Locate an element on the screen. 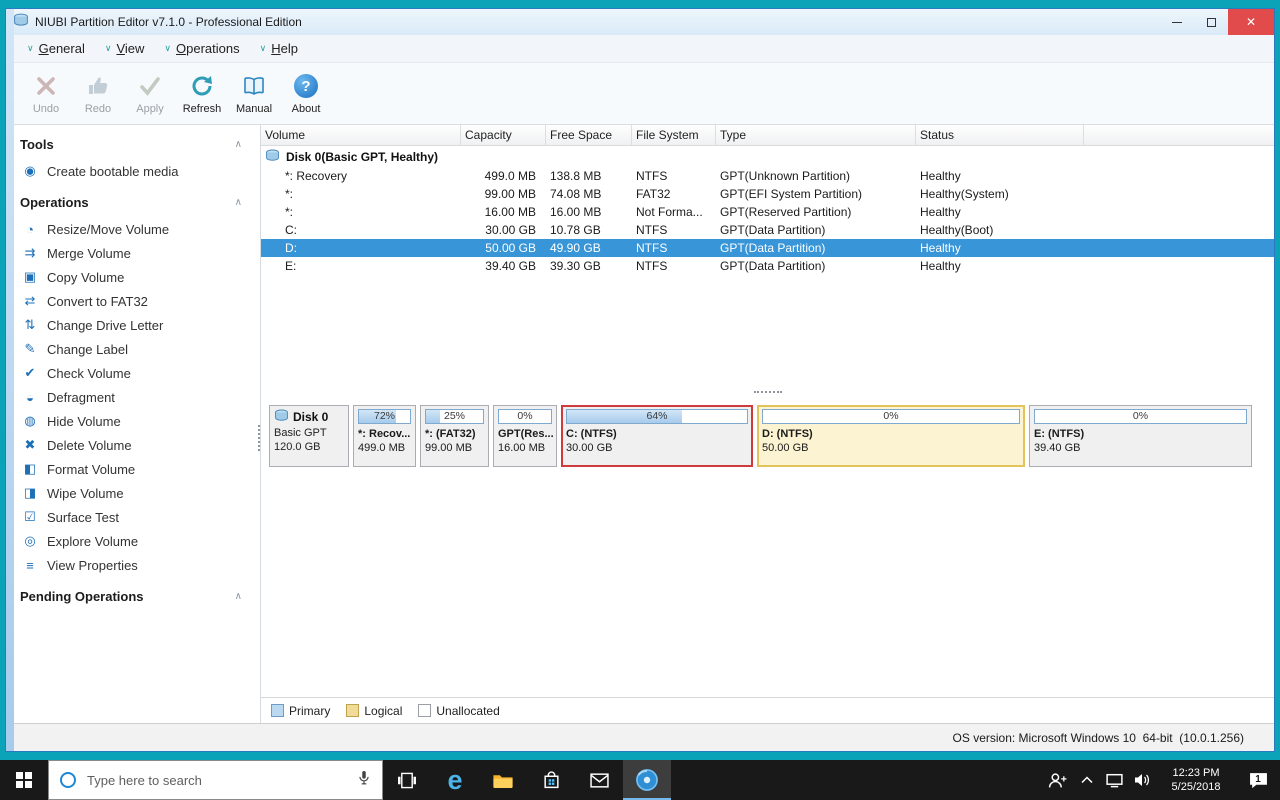 The height and width of the screenshot is (800, 1280). refresh-icon is located at coordinates (202, 86).